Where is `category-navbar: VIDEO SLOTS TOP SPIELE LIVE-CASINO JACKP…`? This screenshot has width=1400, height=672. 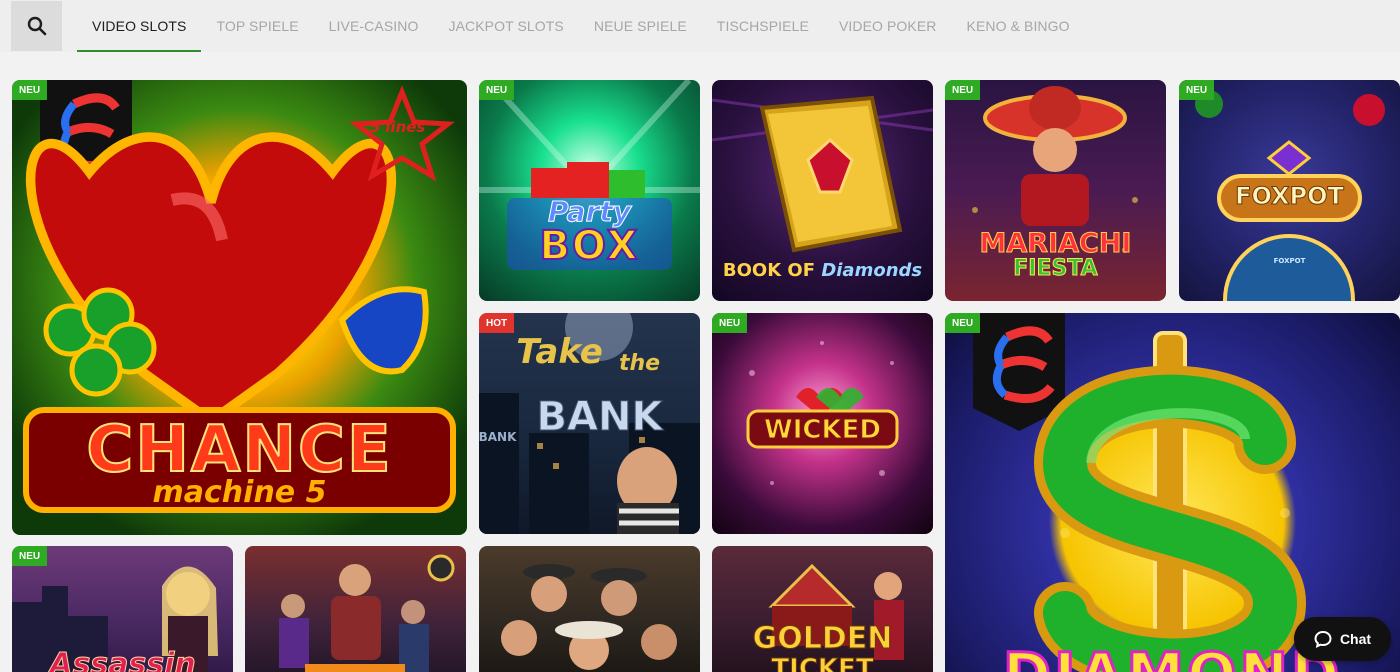
category-navbar: VIDEO SLOTS TOP SPIELE LIVE-CASINO JACKP… is located at coordinates (700, 26).